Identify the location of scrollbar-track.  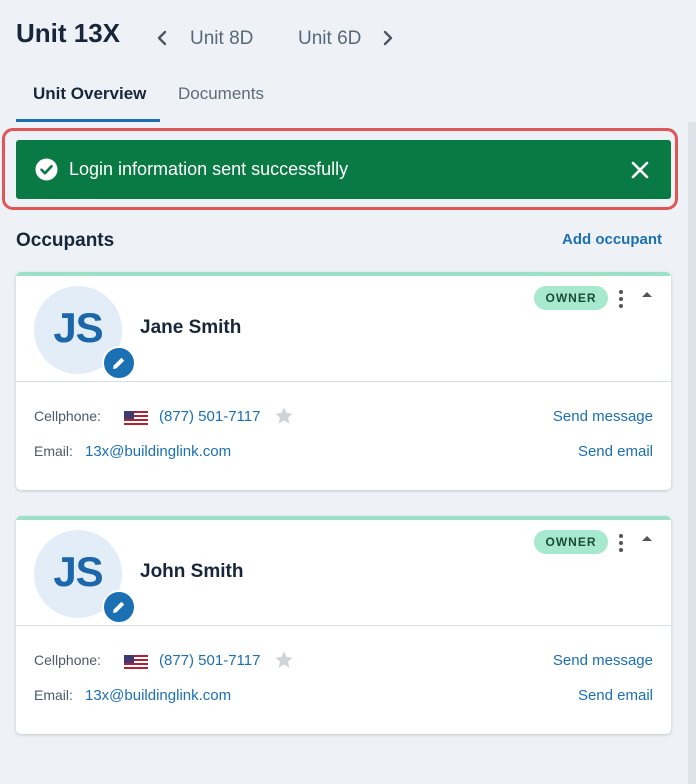
(692, 453).